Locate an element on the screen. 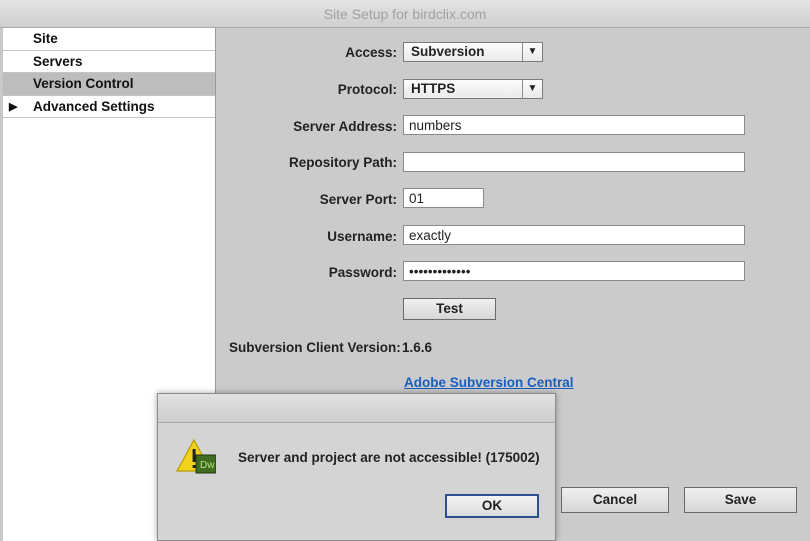 Image resolution: width=810 pixels, height=541 pixels. repository-path-label: Repository Path: is located at coordinates (342, 162).